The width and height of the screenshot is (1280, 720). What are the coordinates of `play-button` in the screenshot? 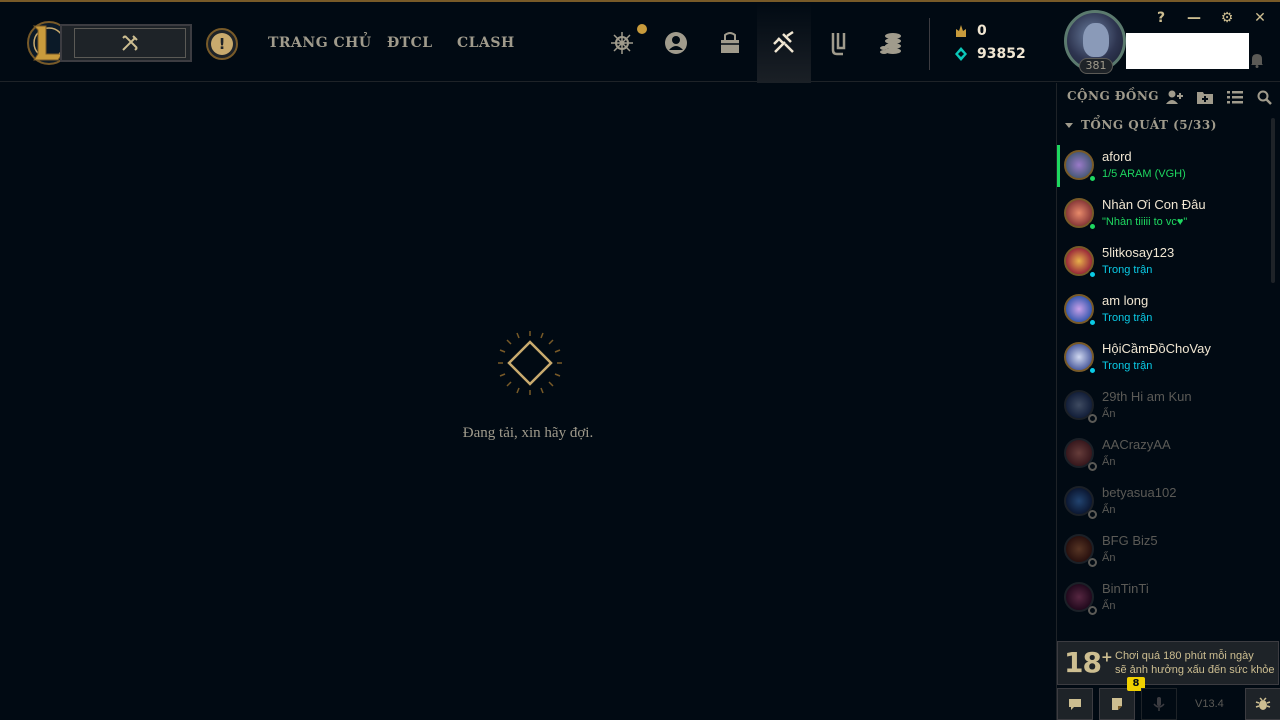 It's located at (126, 43).